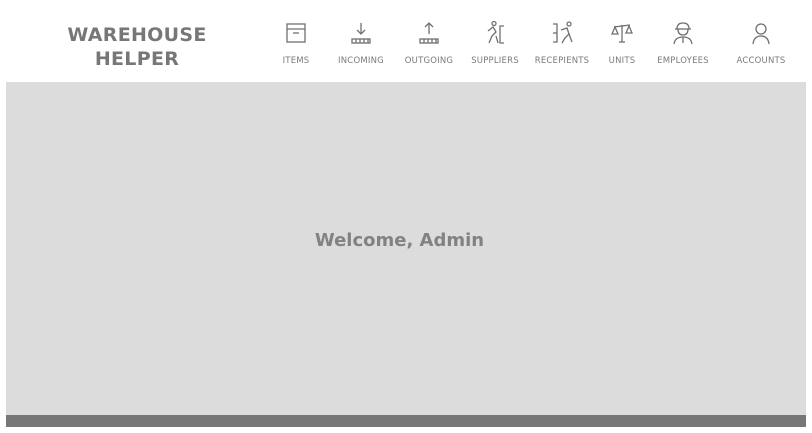 The height and width of the screenshot is (433, 812). I want to click on nav-item-items: ITEMS, so click(296, 47).